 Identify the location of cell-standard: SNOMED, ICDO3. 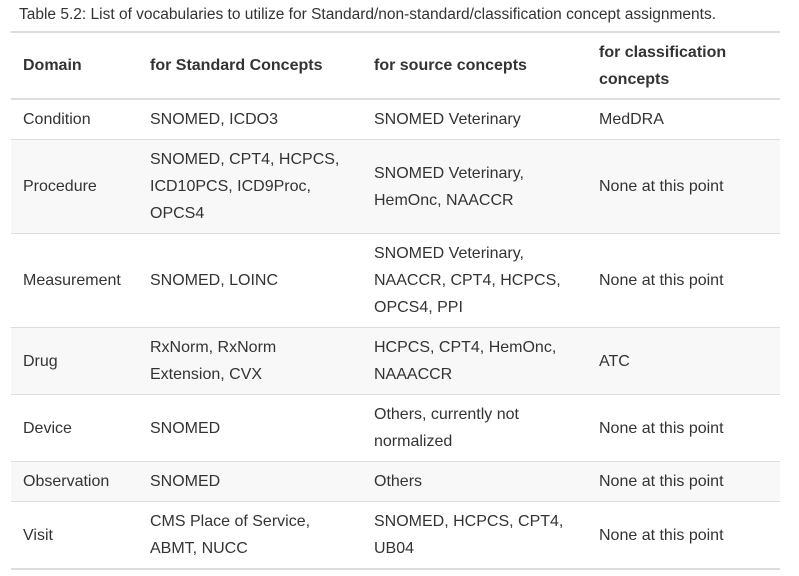
(214, 119).